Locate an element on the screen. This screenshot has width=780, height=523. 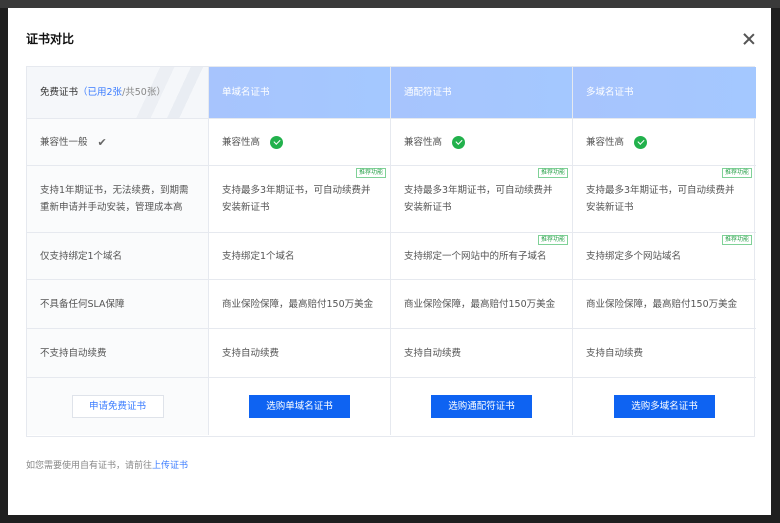
domain-wildcard-text: 支持绑定一个网站中的所有子域名 is located at coordinates (475, 256).